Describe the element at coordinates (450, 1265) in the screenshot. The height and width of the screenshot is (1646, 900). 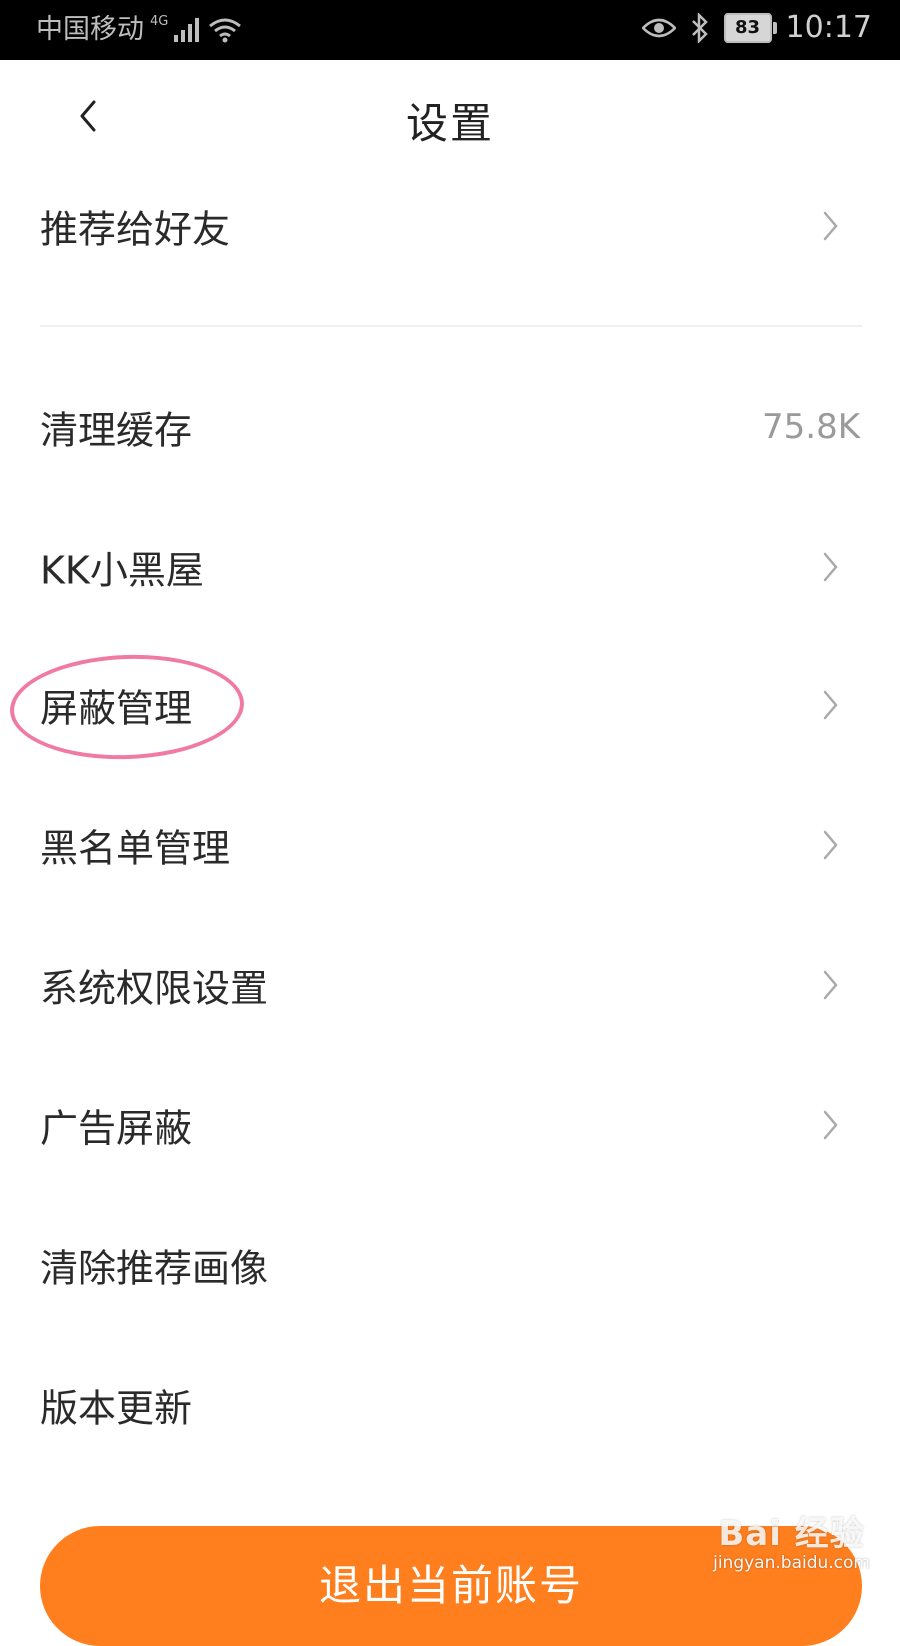
I see `settings-item-clear-profile: 清除推荐画像` at that location.